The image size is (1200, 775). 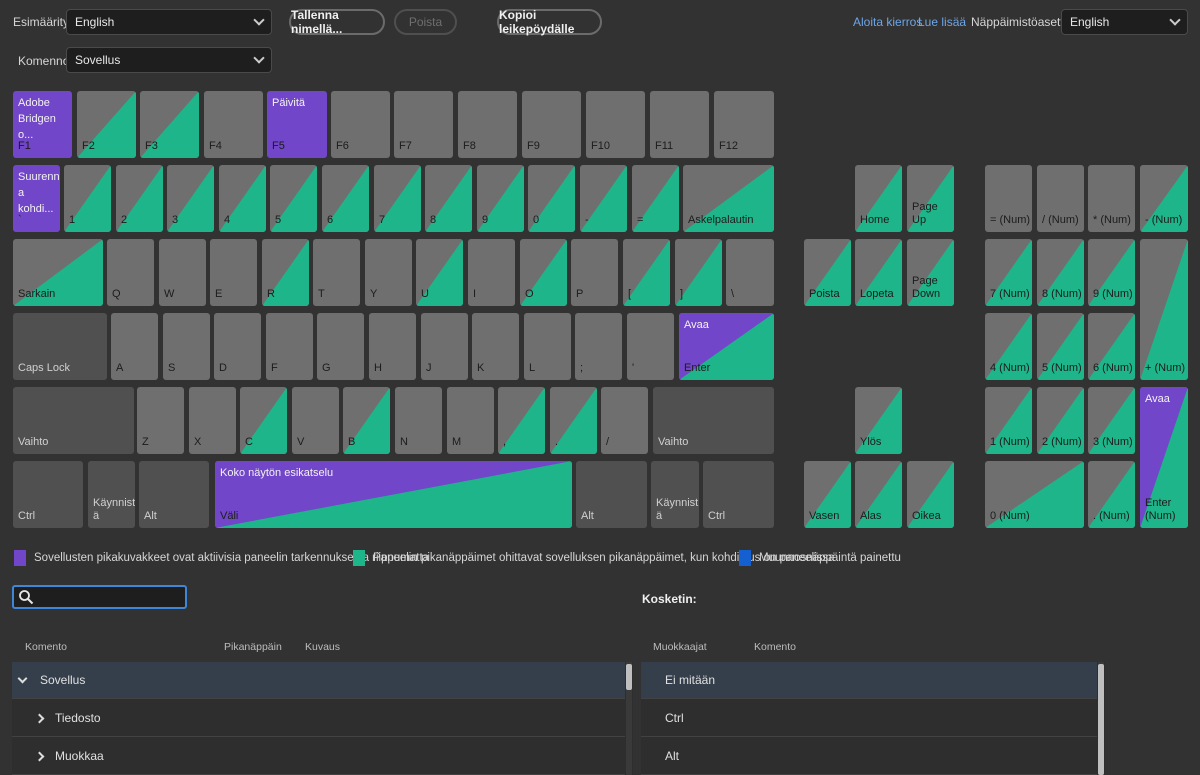 What do you see at coordinates (1164, 309) in the screenshot?
I see `key-num-add: + (Num)` at bounding box center [1164, 309].